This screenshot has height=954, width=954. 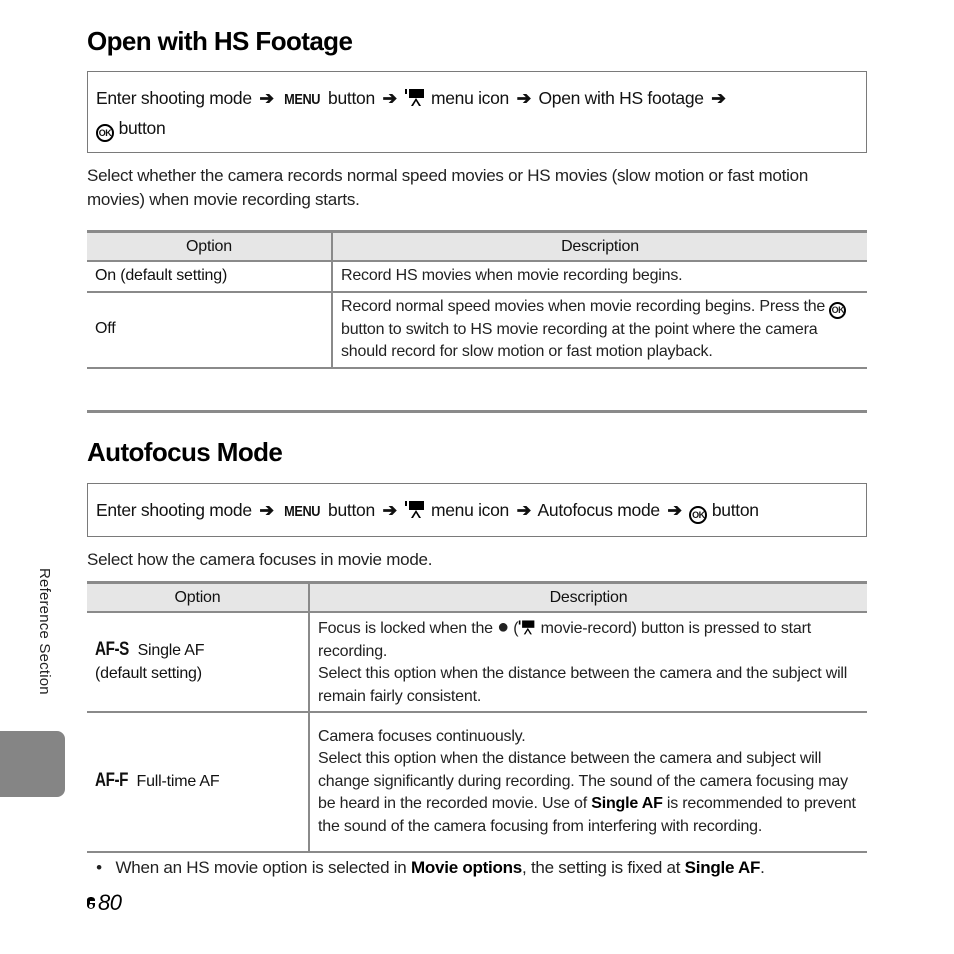 What do you see at coordinates (209, 330) in the screenshot?
I see `option-cell: Off` at bounding box center [209, 330].